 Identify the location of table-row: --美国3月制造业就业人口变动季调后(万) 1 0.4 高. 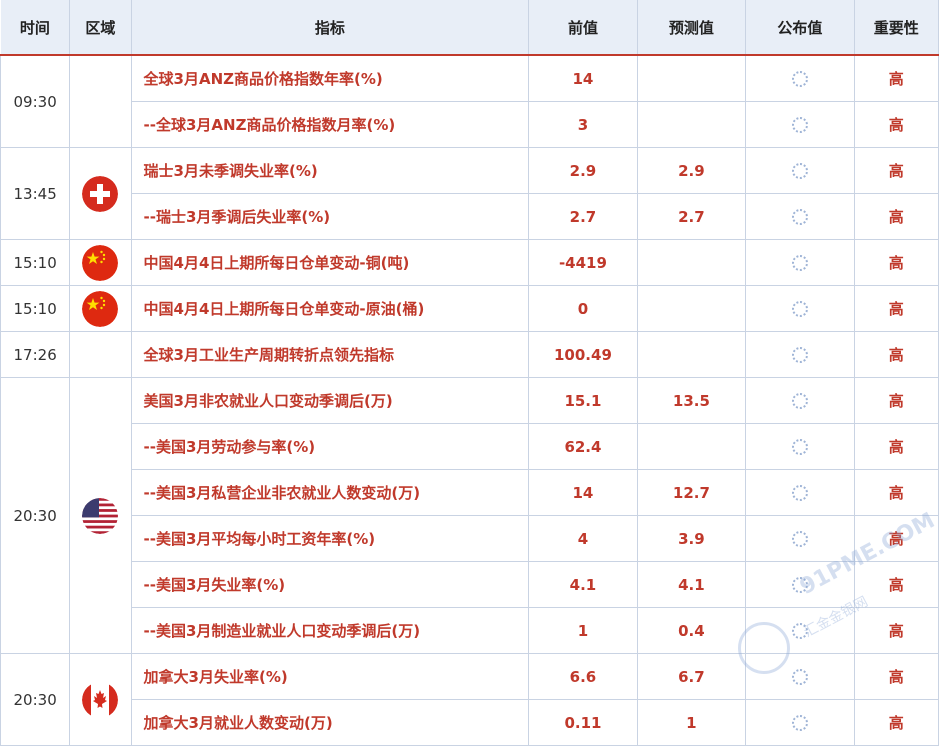
(470, 630).